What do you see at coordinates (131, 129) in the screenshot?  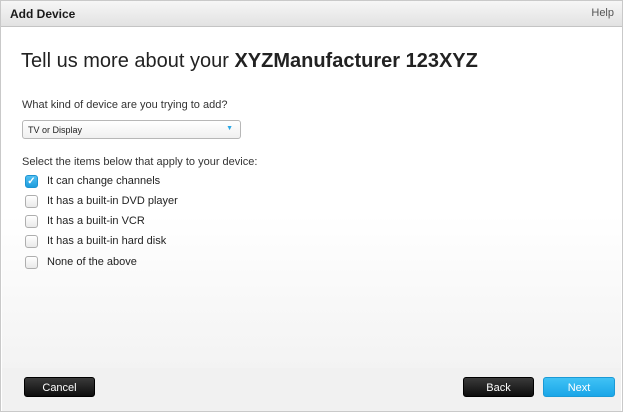 I see `device-type-select: TV or Display ▼` at bounding box center [131, 129].